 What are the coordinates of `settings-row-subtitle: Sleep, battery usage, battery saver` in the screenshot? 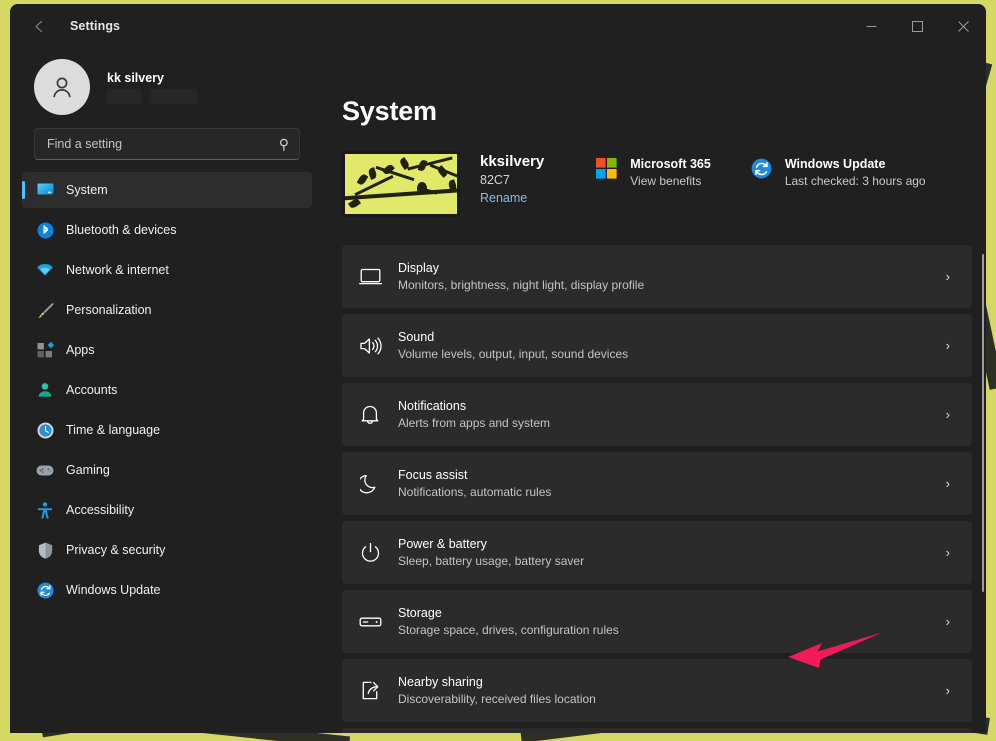 It's located at (491, 561).